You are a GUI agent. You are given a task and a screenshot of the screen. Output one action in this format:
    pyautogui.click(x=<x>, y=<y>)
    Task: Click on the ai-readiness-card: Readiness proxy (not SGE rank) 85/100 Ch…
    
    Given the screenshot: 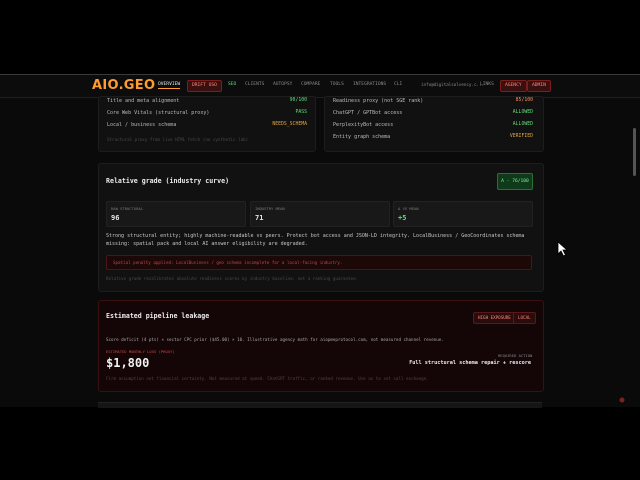 What is the action you would take?
    pyautogui.click(x=434, y=124)
    